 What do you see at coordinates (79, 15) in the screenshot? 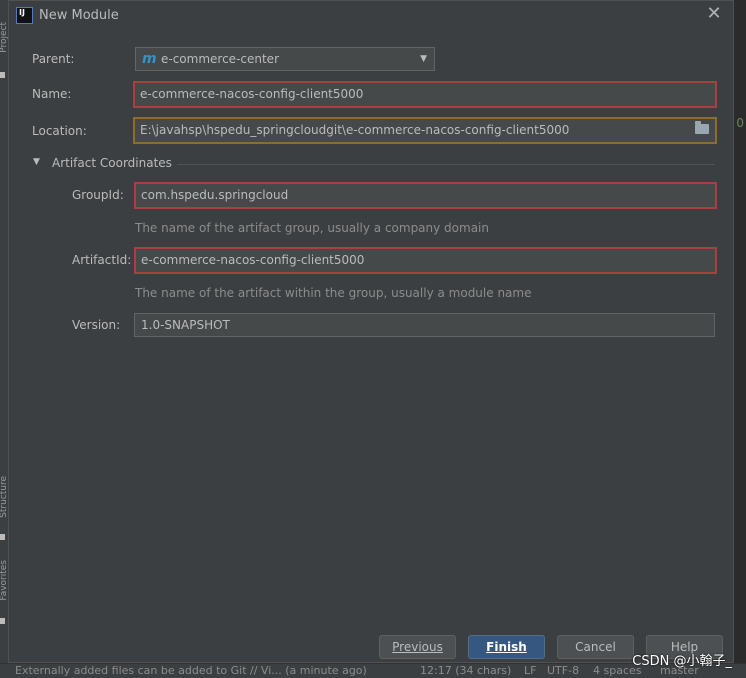
I see `dialog-title: New Module` at bounding box center [79, 15].